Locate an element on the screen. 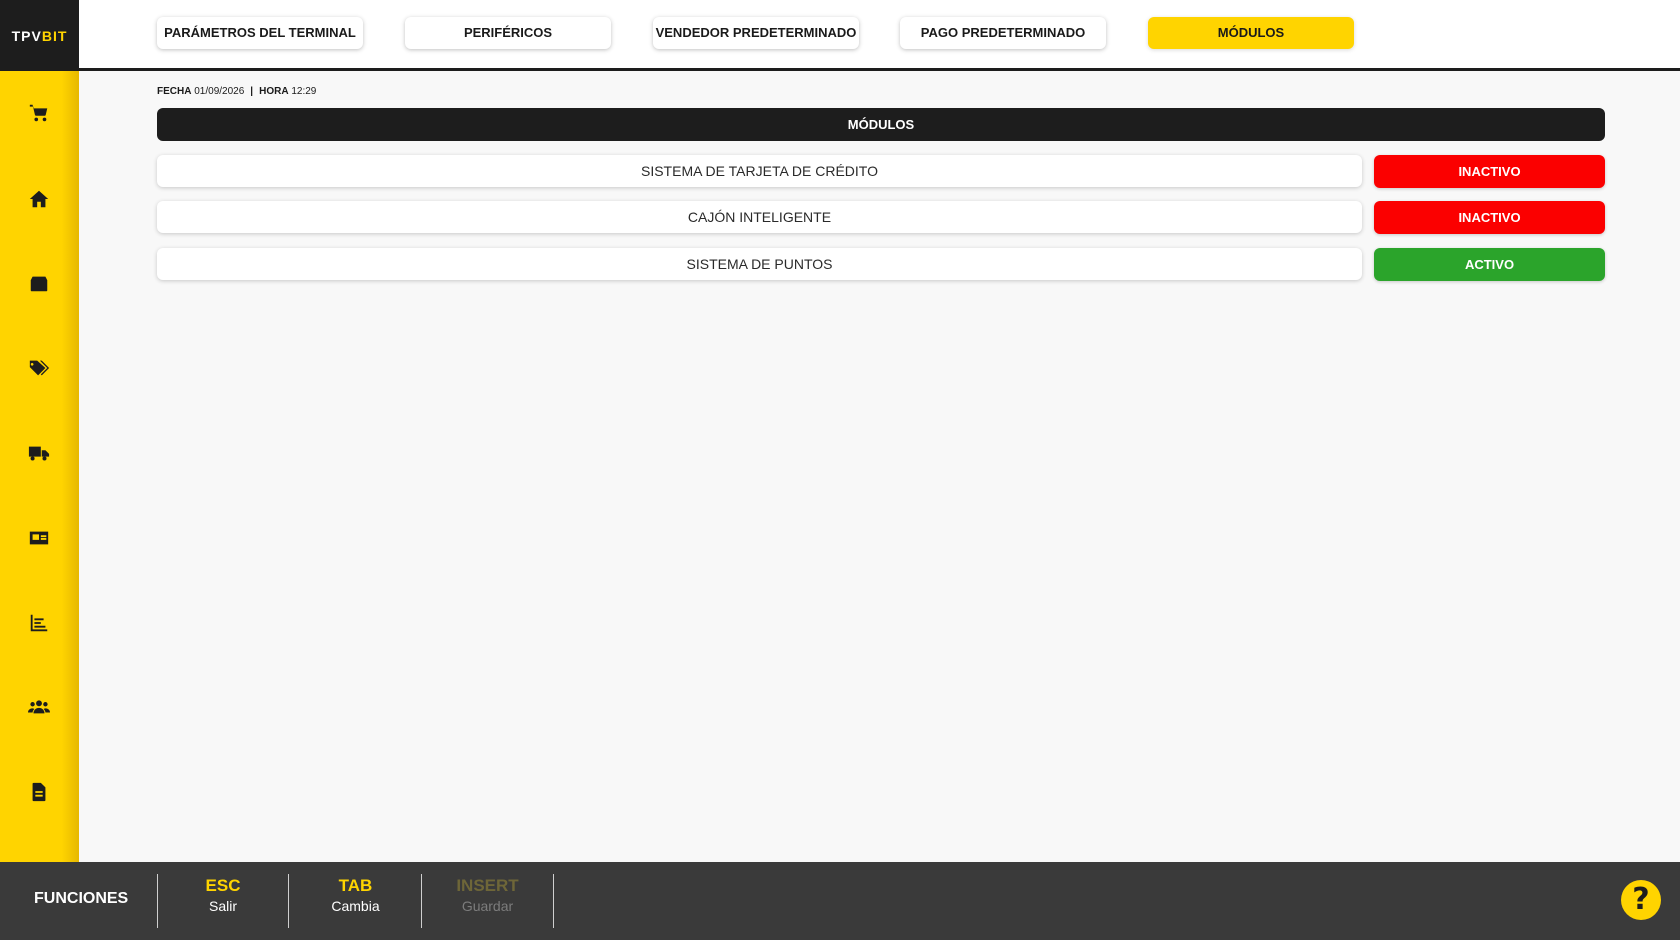 This screenshot has width=1680, height=940. fkey-key: INSERT is located at coordinates (487, 885).